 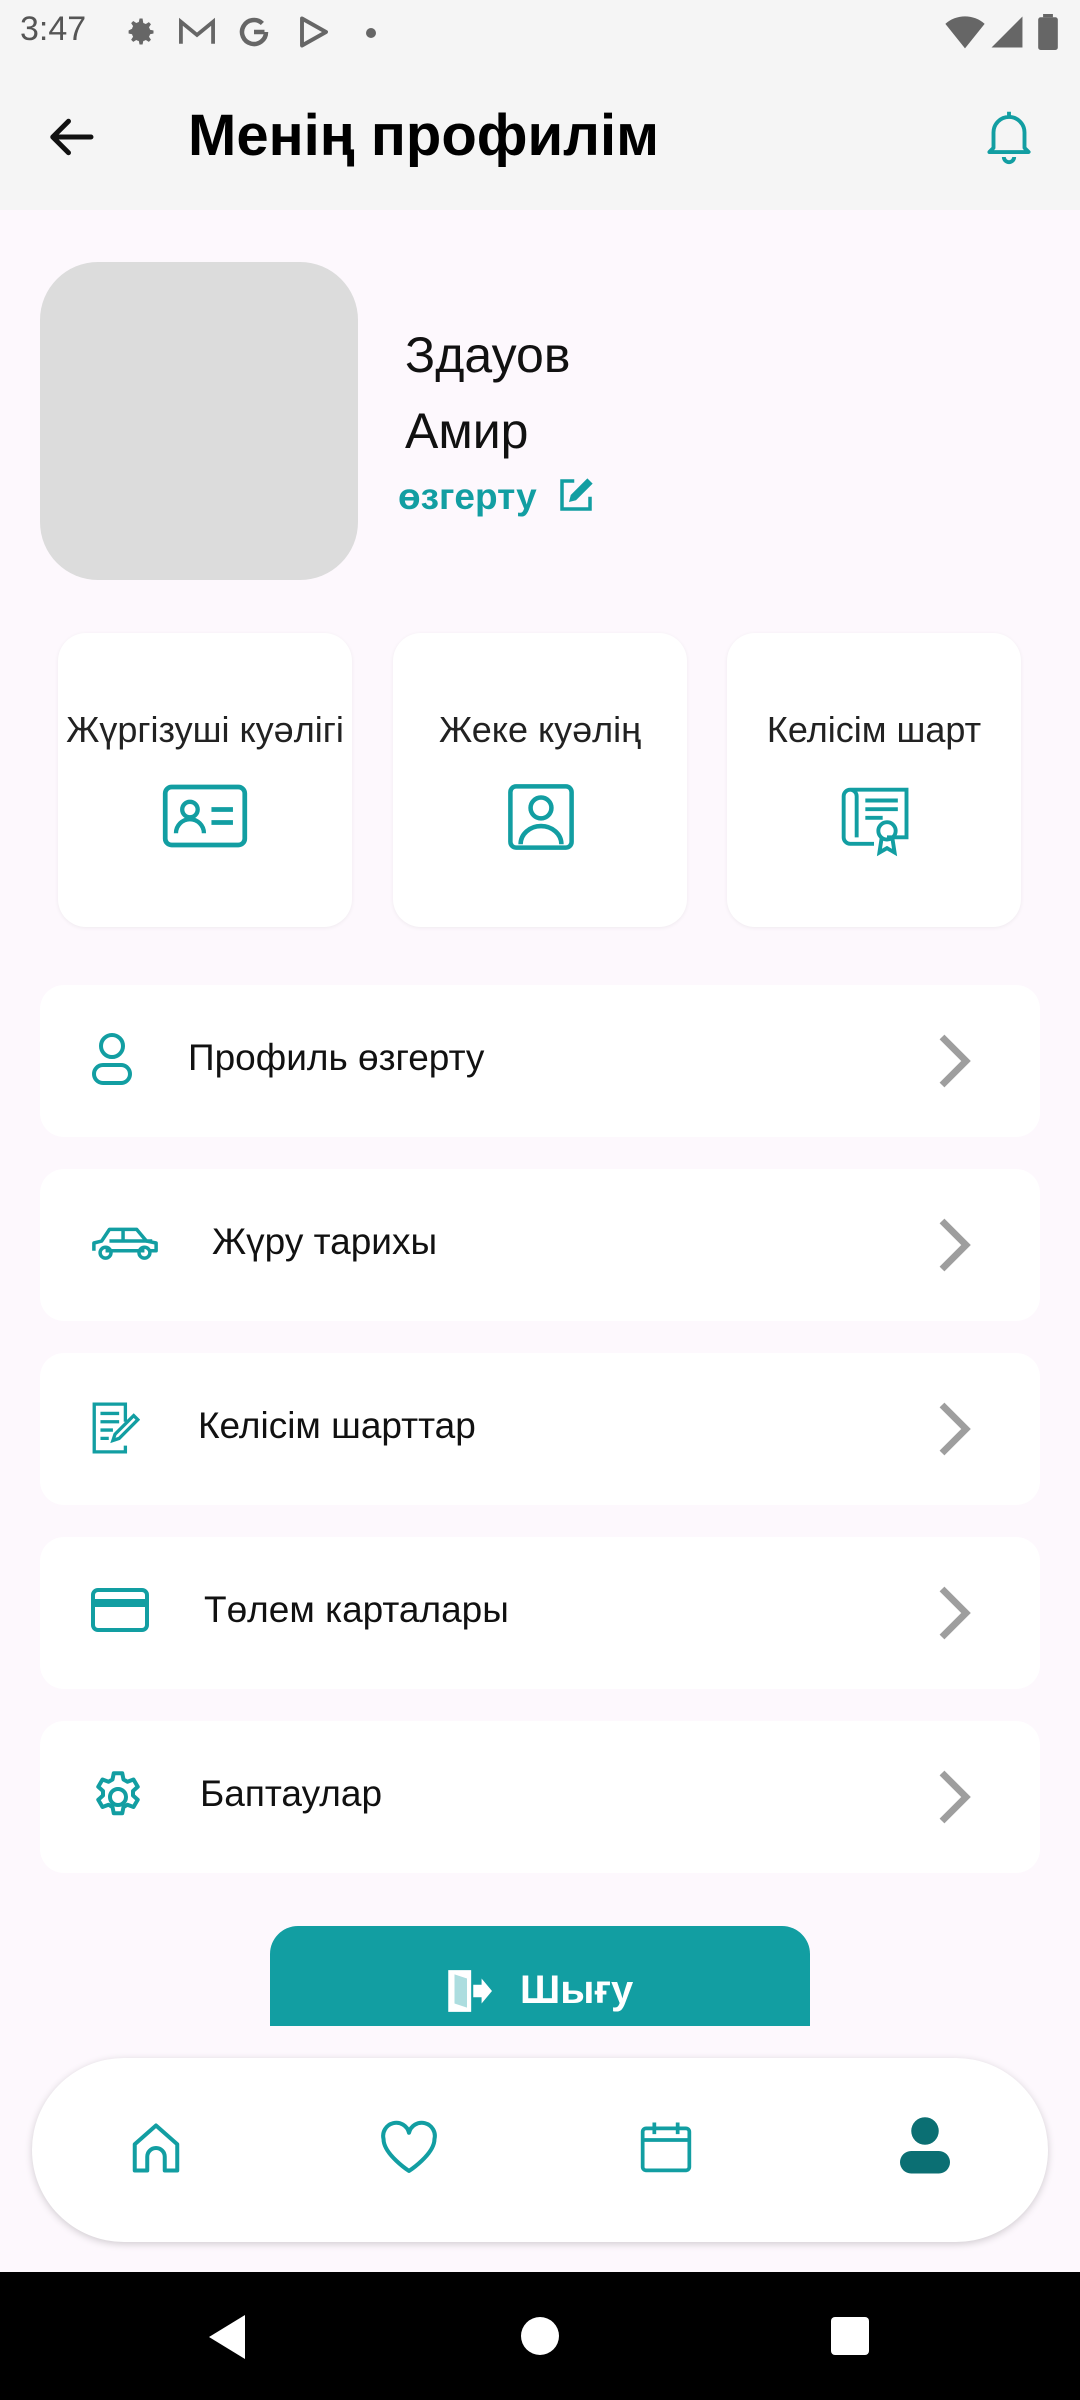 What do you see at coordinates (291, 1793) in the screenshot?
I see `menu-item-label: Баптаулар` at bounding box center [291, 1793].